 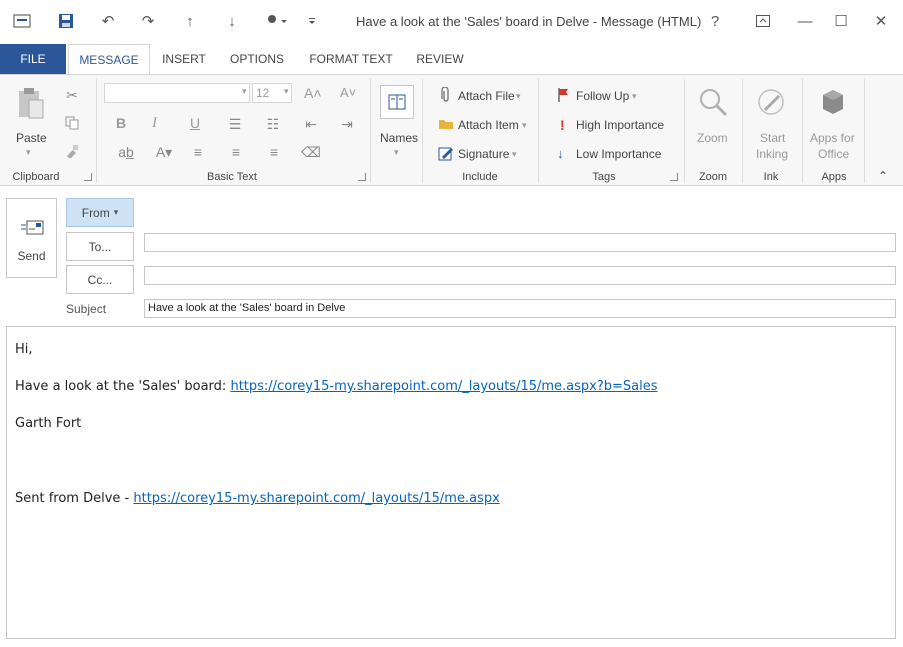 I want to click on clipboard-group-label: Clipboard, so click(x=36, y=177).